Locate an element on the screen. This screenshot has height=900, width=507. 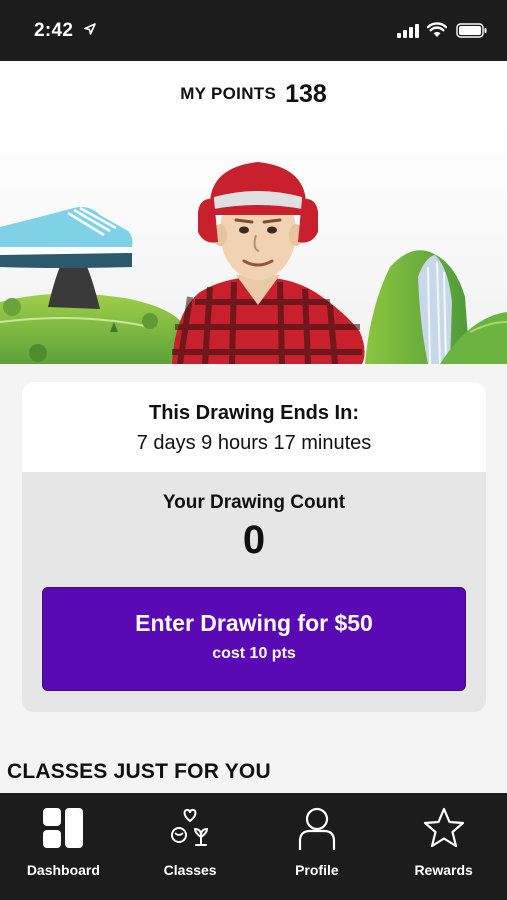
enter-drawing-label: Enter Drawing for $50 is located at coordinates (254, 623).